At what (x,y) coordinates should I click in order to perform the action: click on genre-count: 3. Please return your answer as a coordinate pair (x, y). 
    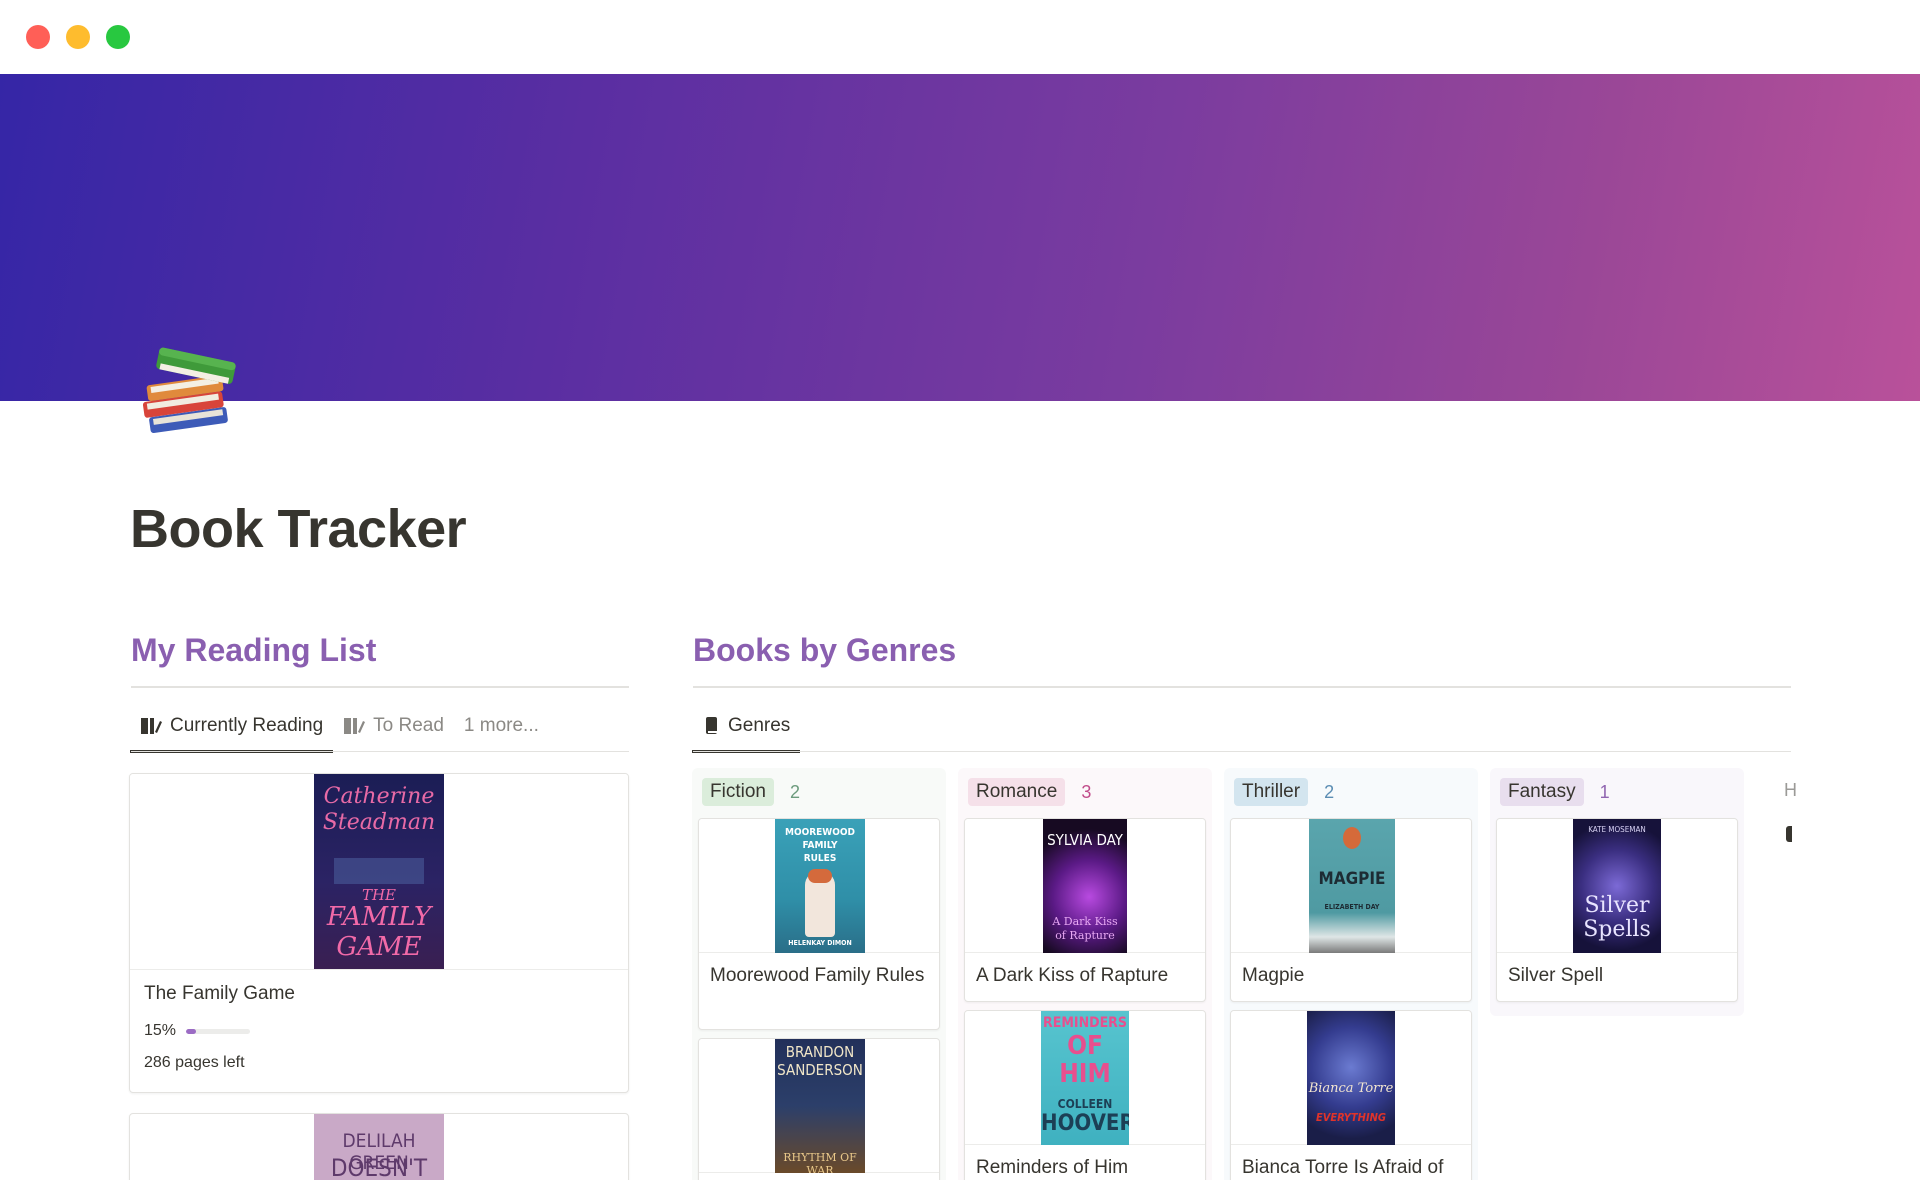
    Looking at the image, I should click on (1086, 791).